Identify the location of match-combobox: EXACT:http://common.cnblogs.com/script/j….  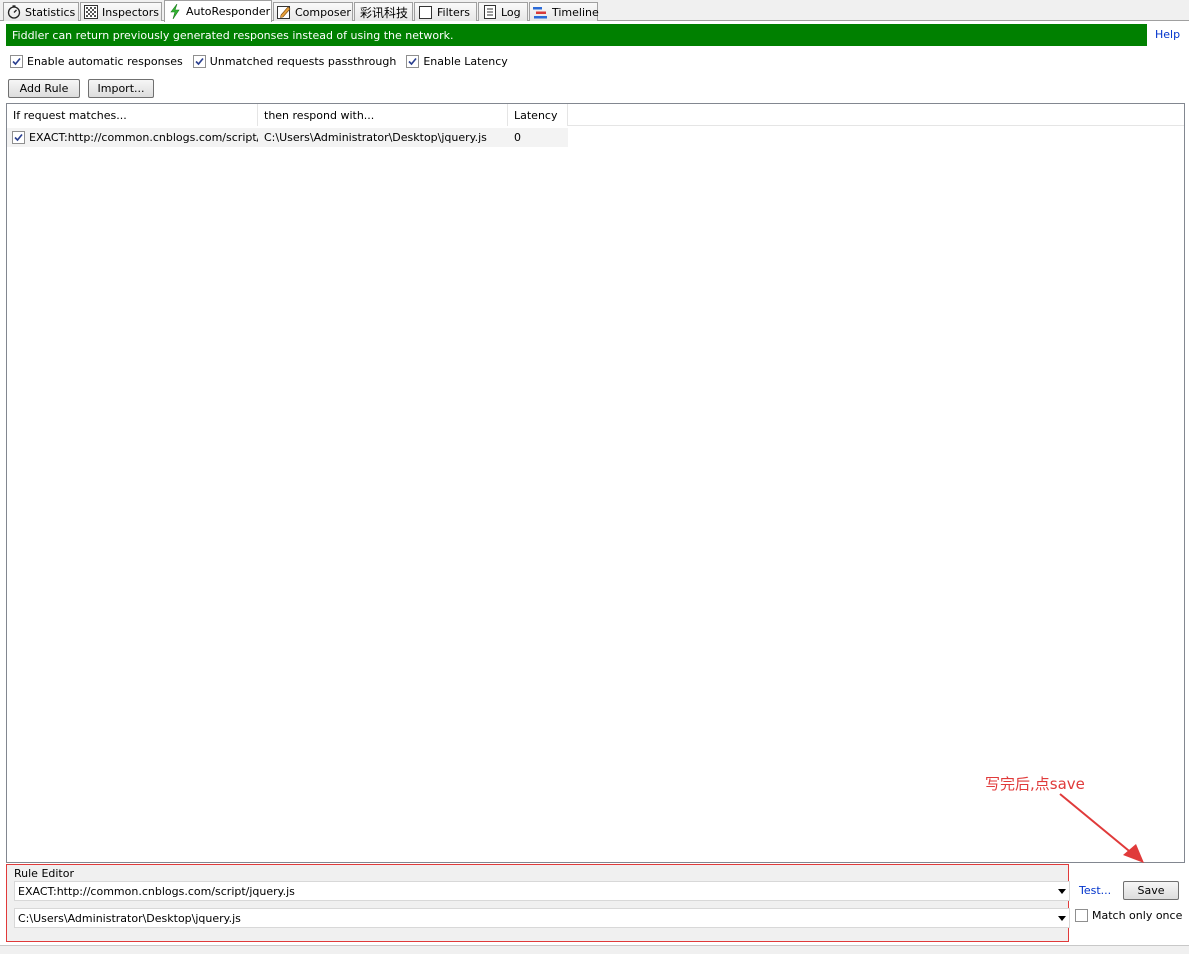
(542, 891).